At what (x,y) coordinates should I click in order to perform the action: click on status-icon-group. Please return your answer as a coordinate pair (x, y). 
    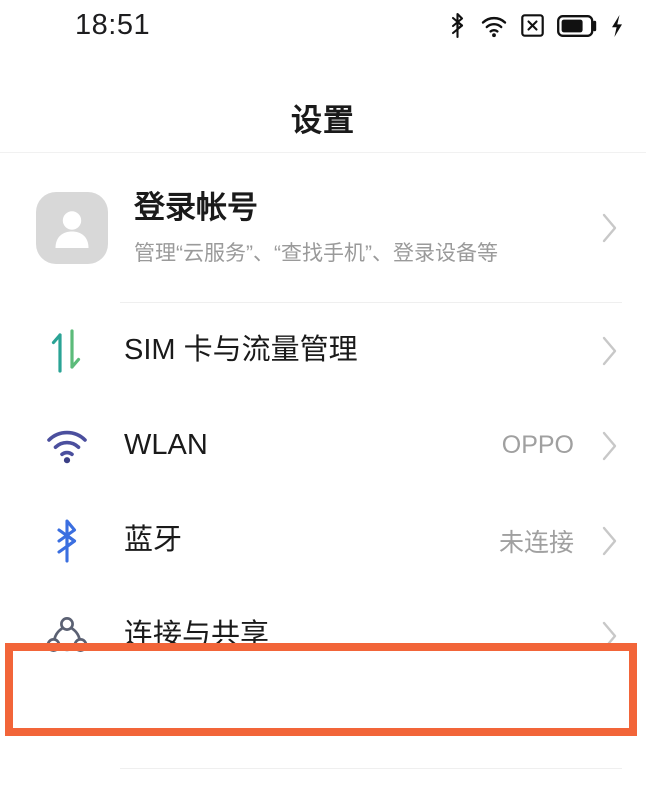
    Looking at the image, I should click on (536, 25).